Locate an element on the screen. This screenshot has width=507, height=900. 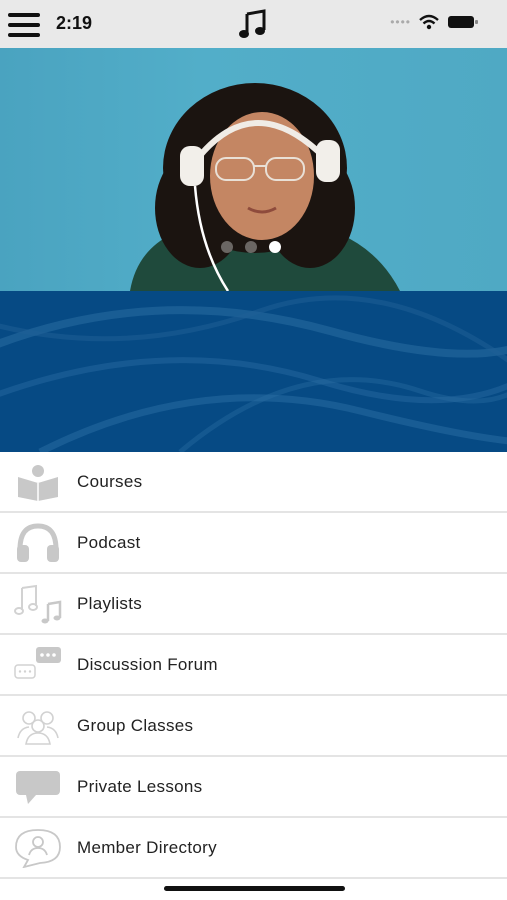
menu-item-group-classes: Group Classes is located at coordinates (253, 726).